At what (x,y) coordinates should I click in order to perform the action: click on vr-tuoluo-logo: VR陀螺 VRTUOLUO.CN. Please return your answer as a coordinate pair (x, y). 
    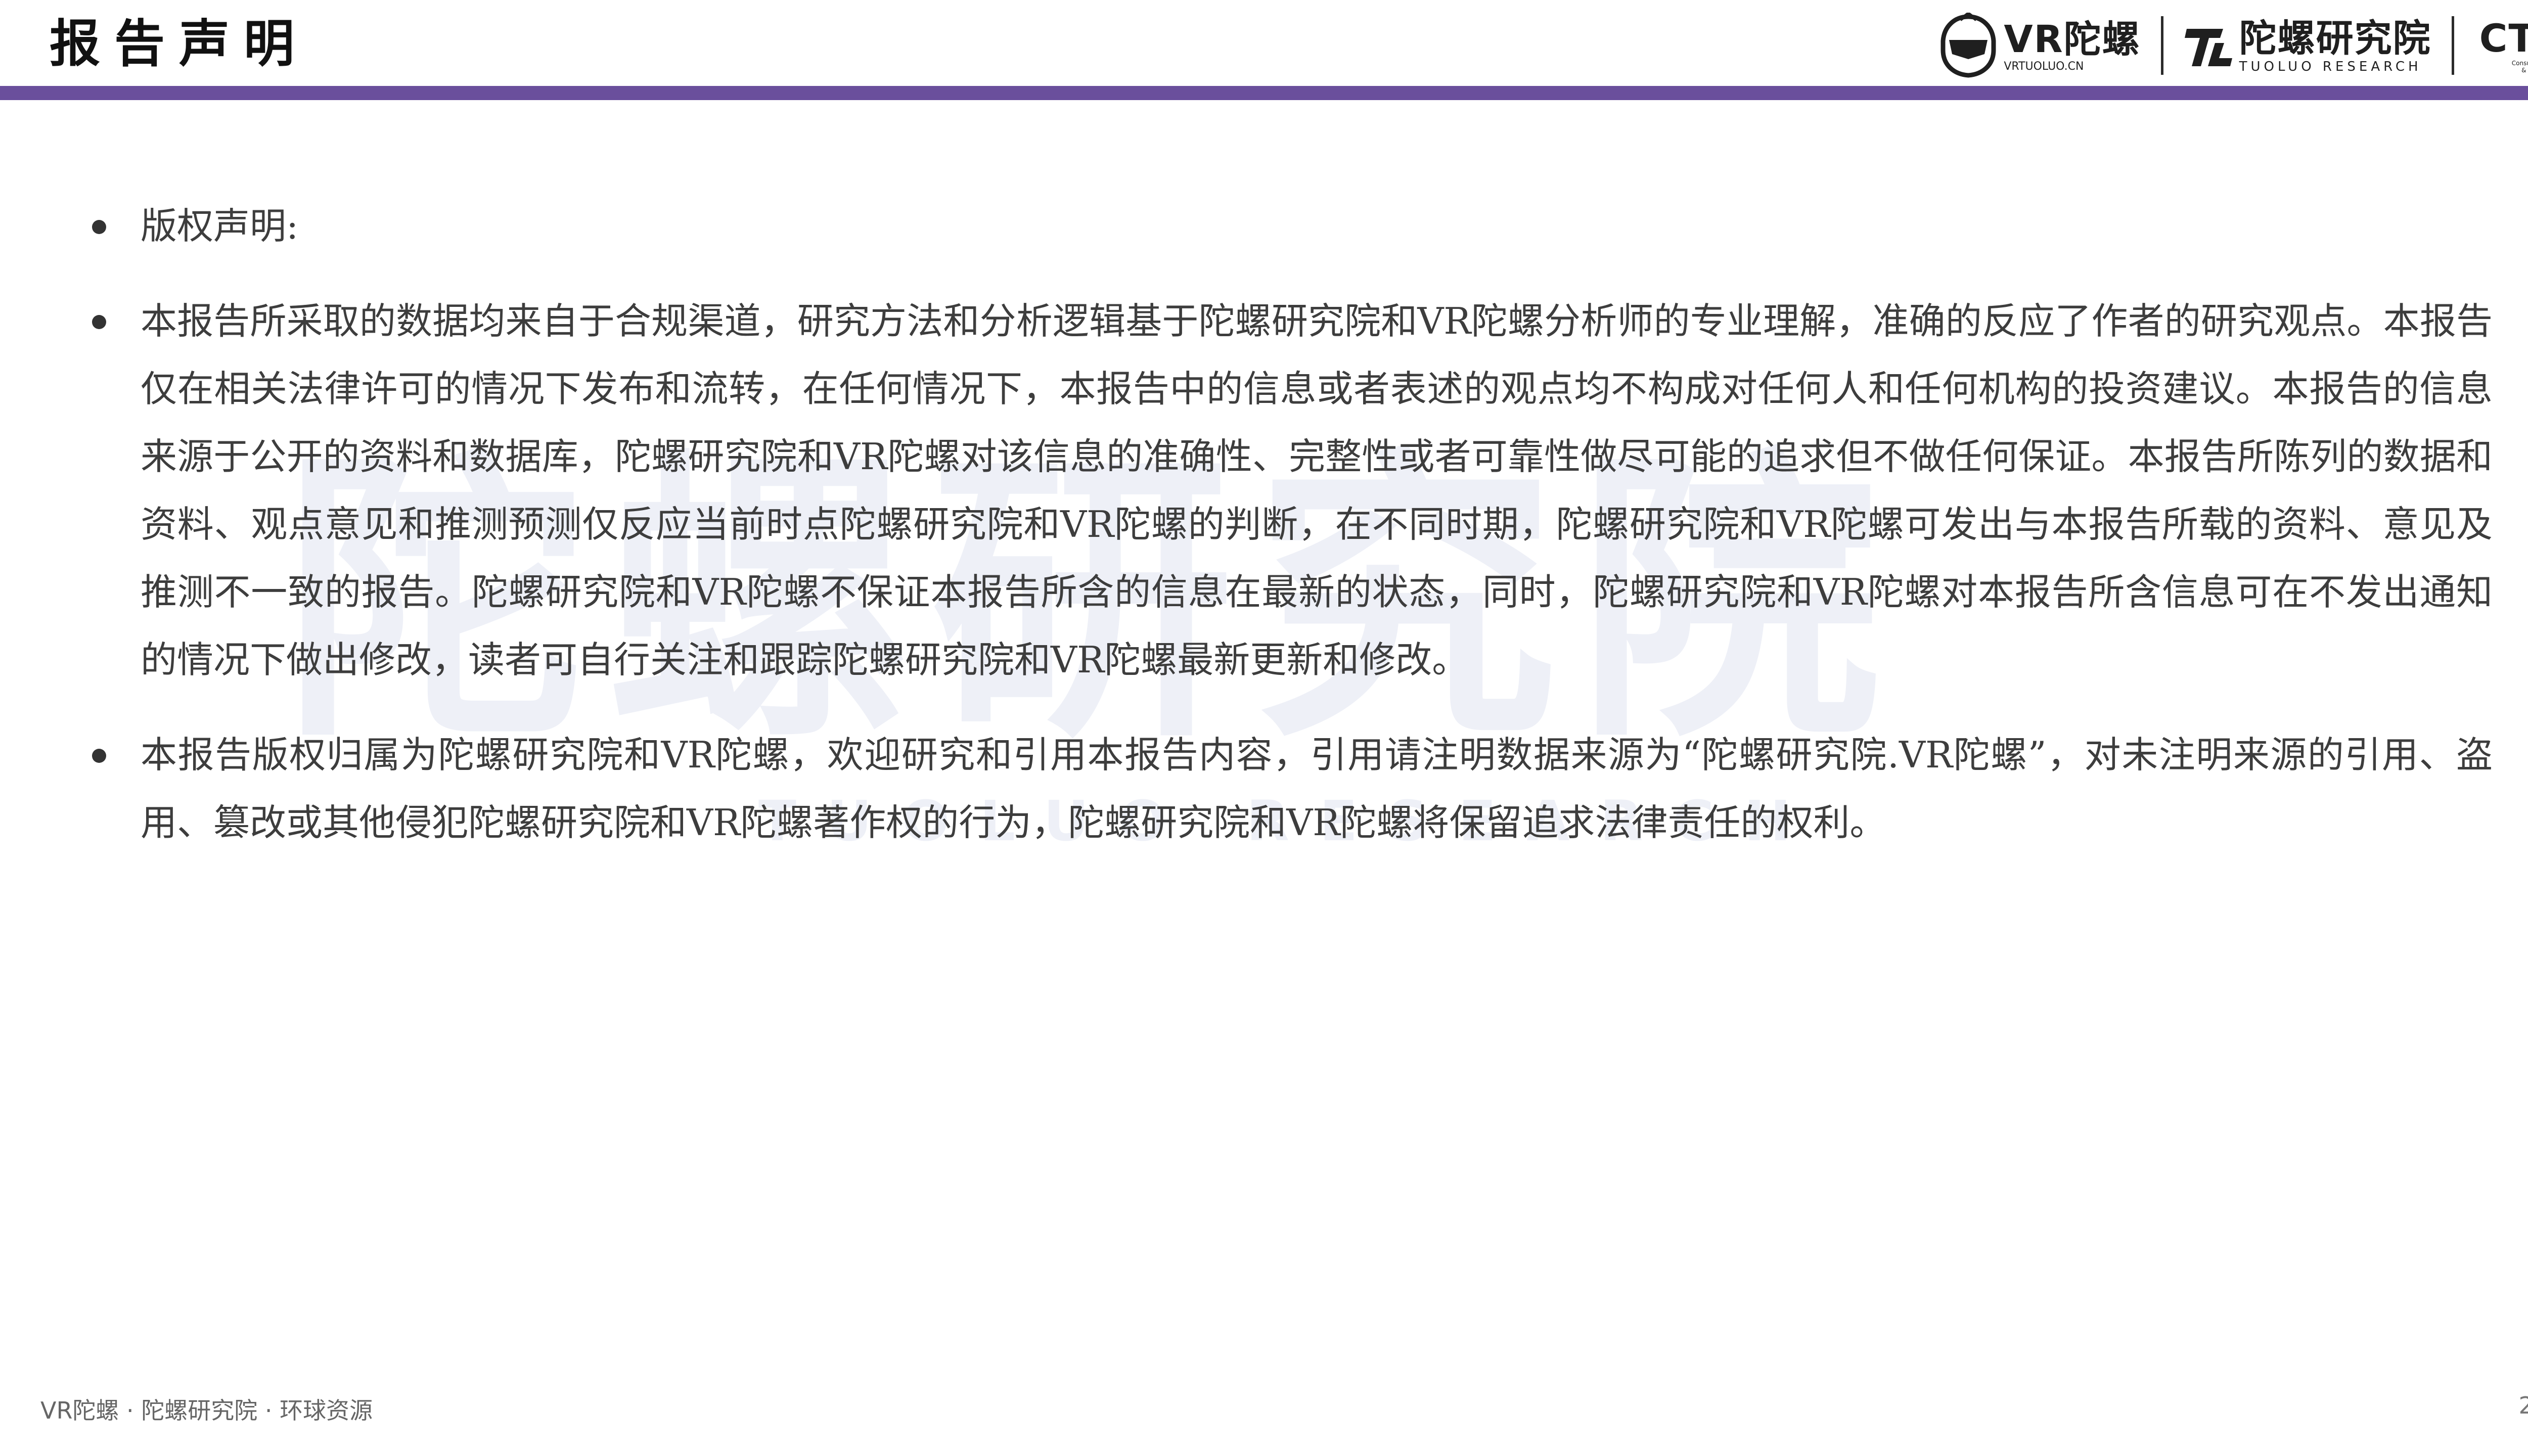
    Looking at the image, I should click on (2039, 45).